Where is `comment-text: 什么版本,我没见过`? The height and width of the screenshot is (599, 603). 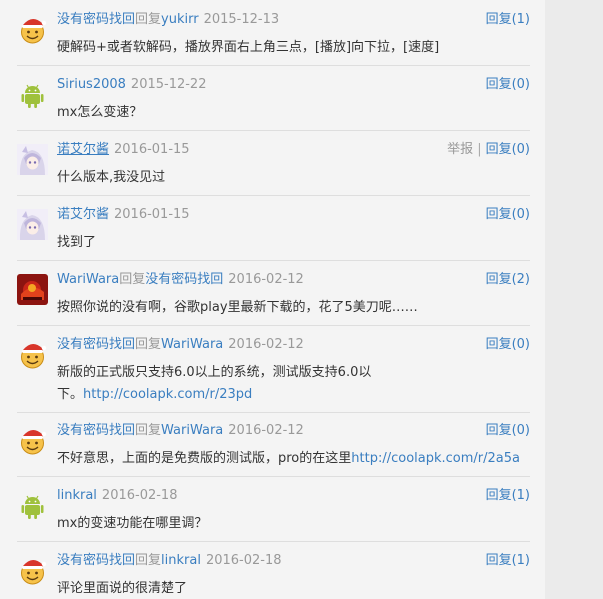
comment-text: 什么版本,我没见过 is located at coordinates (111, 177).